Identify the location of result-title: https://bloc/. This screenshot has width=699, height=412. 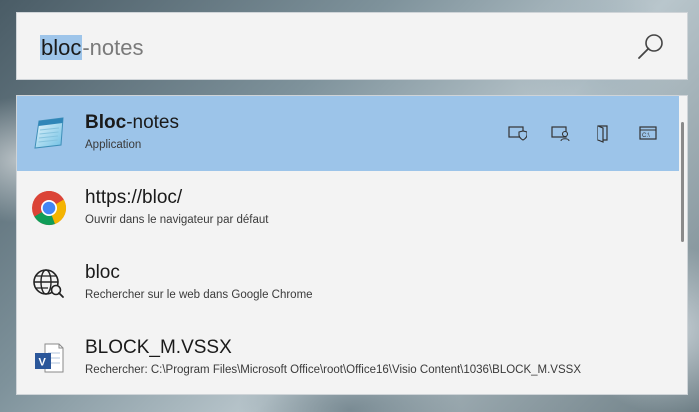
(134, 197).